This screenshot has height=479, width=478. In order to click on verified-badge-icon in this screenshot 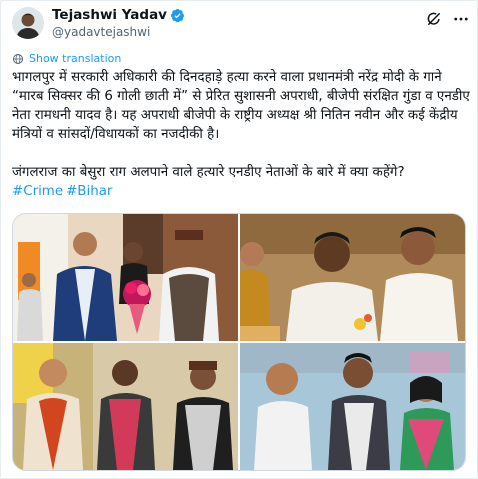, I will do `click(177, 15)`.